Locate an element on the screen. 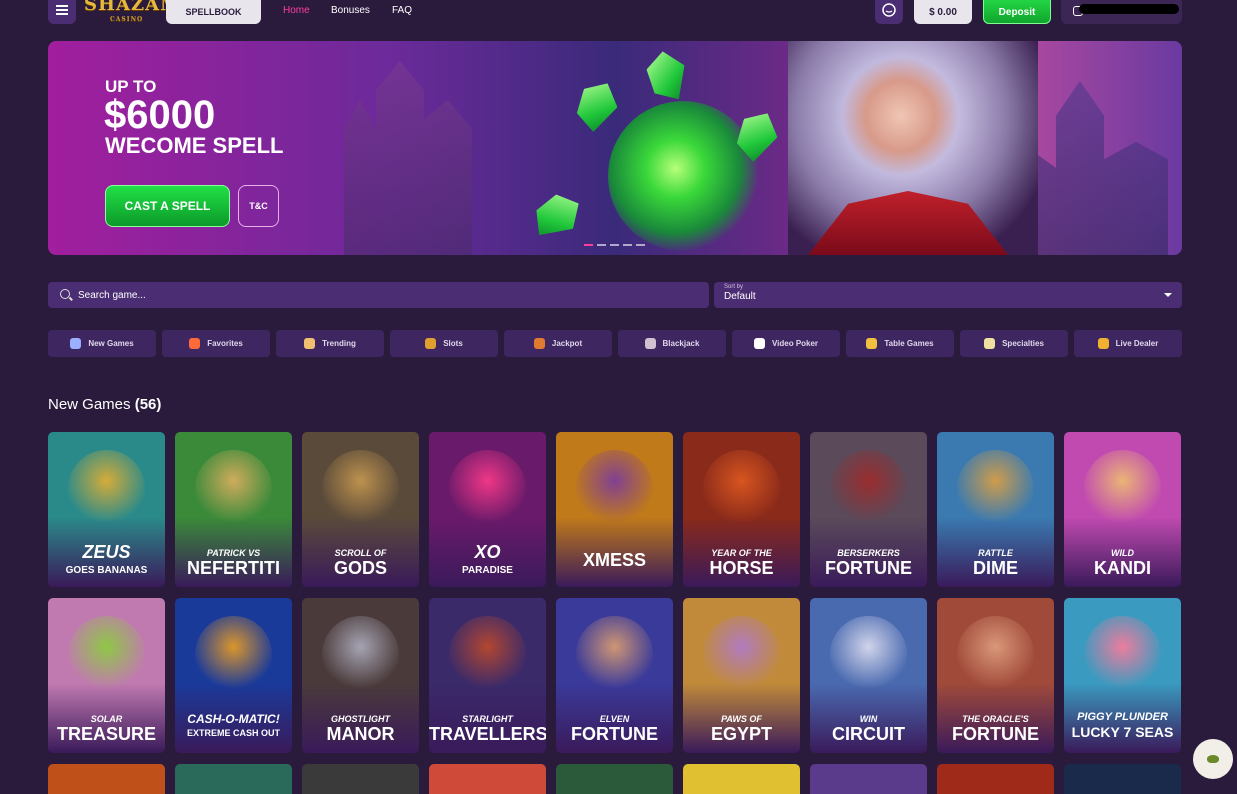 Image resolution: width=1237 pixels, height=794 pixels. game-title-line-1: ZEUS is located at coordinates (106, 552).